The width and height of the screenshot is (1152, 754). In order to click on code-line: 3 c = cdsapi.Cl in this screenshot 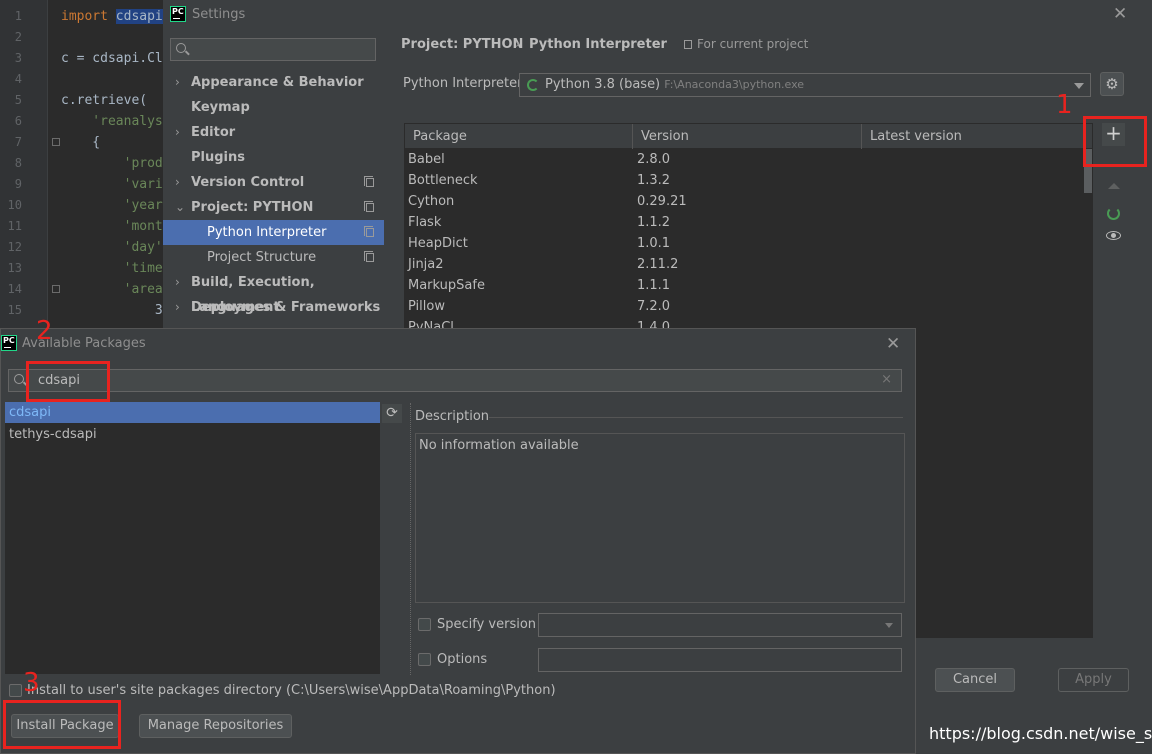, I will do `click(85, 58)`.